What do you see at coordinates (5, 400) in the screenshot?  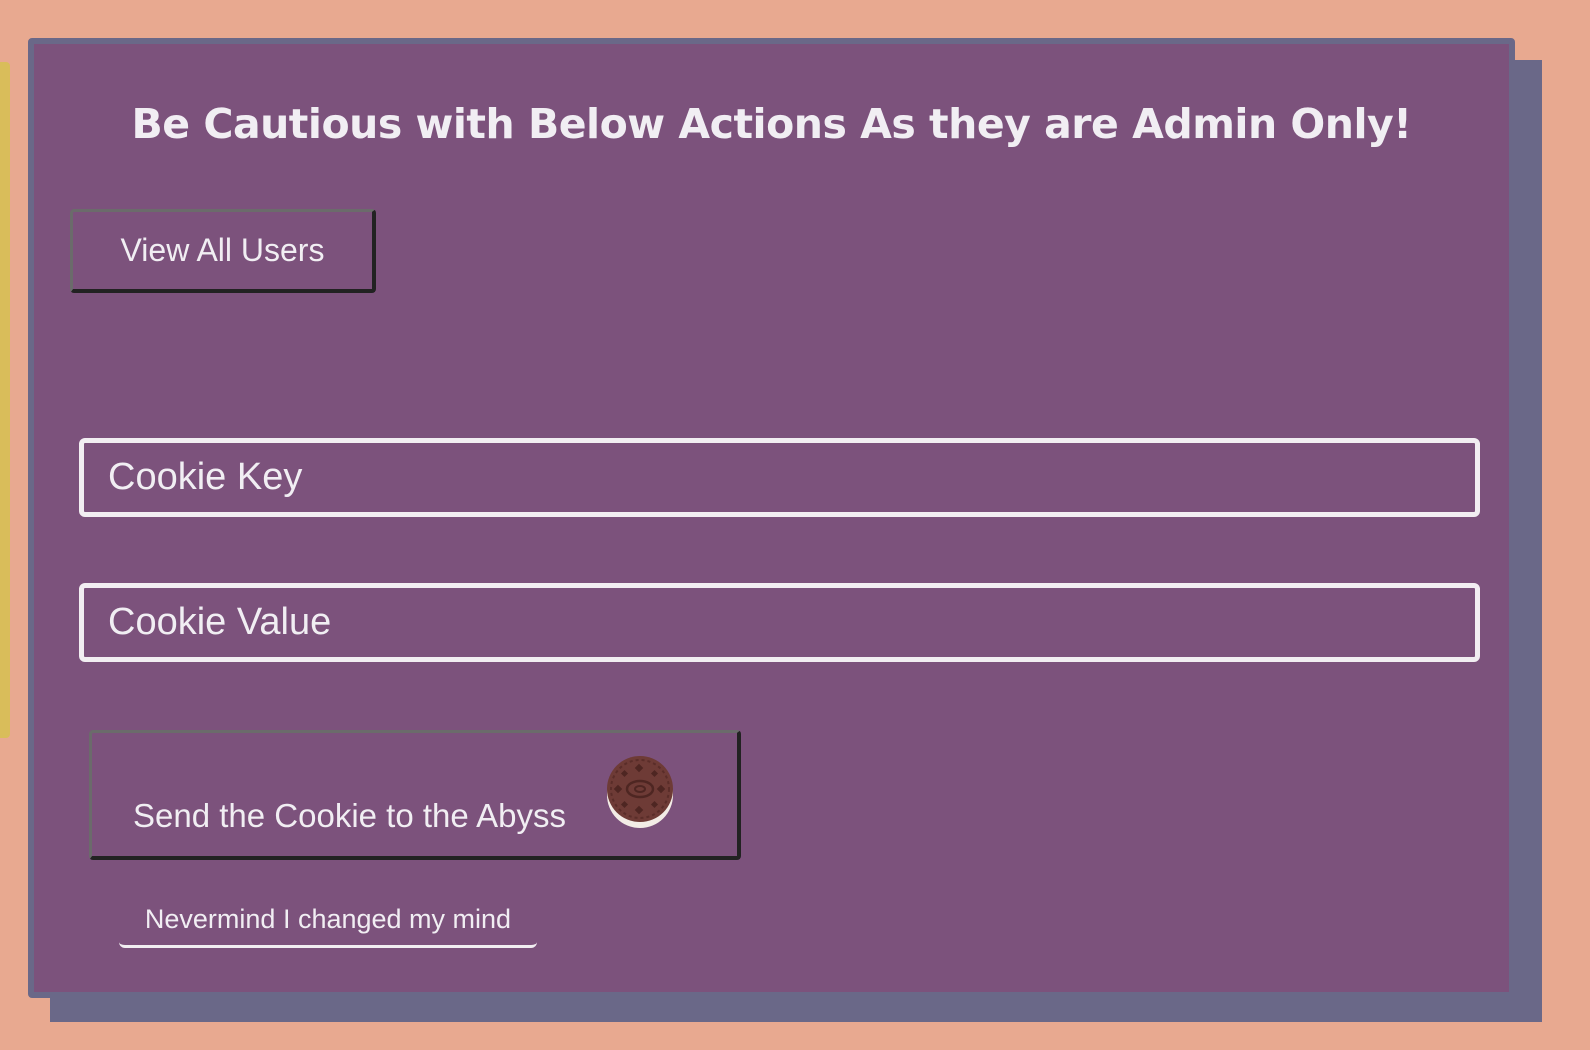 I see `left-edge-strip` at bounding box center [5, 400].